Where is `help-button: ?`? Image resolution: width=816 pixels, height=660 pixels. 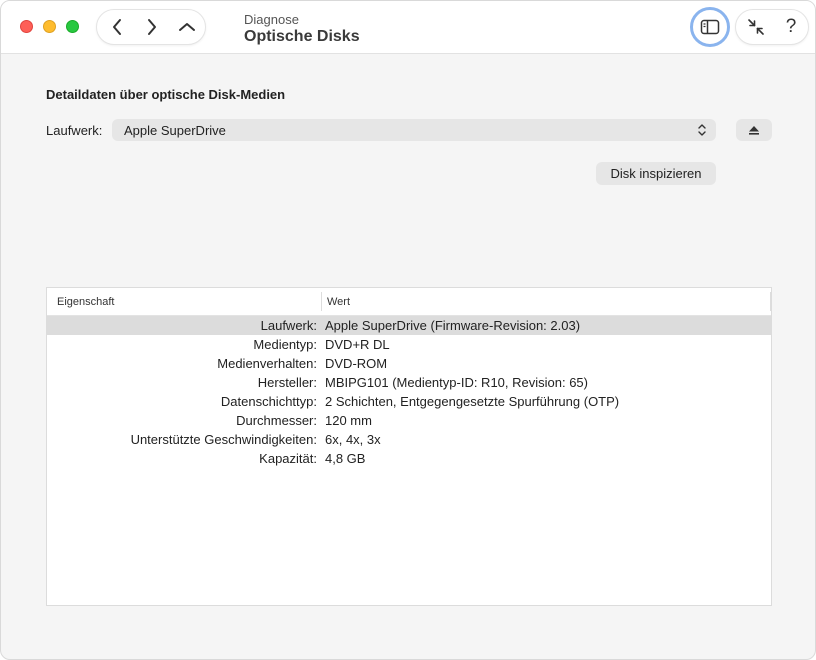 help-button: ? is located at coordinates (791, 27).